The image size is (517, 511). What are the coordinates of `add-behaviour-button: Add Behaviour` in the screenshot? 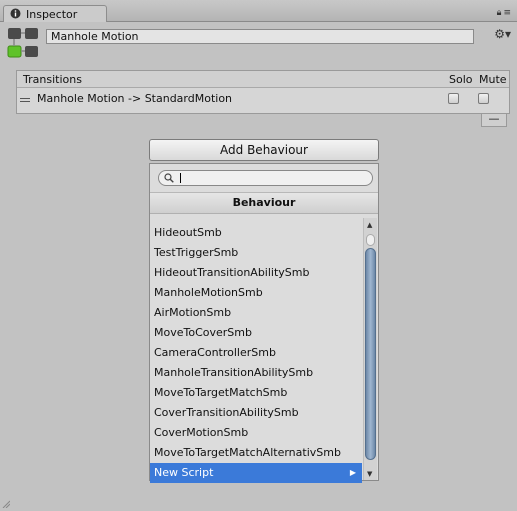 It's located at (264, 150).